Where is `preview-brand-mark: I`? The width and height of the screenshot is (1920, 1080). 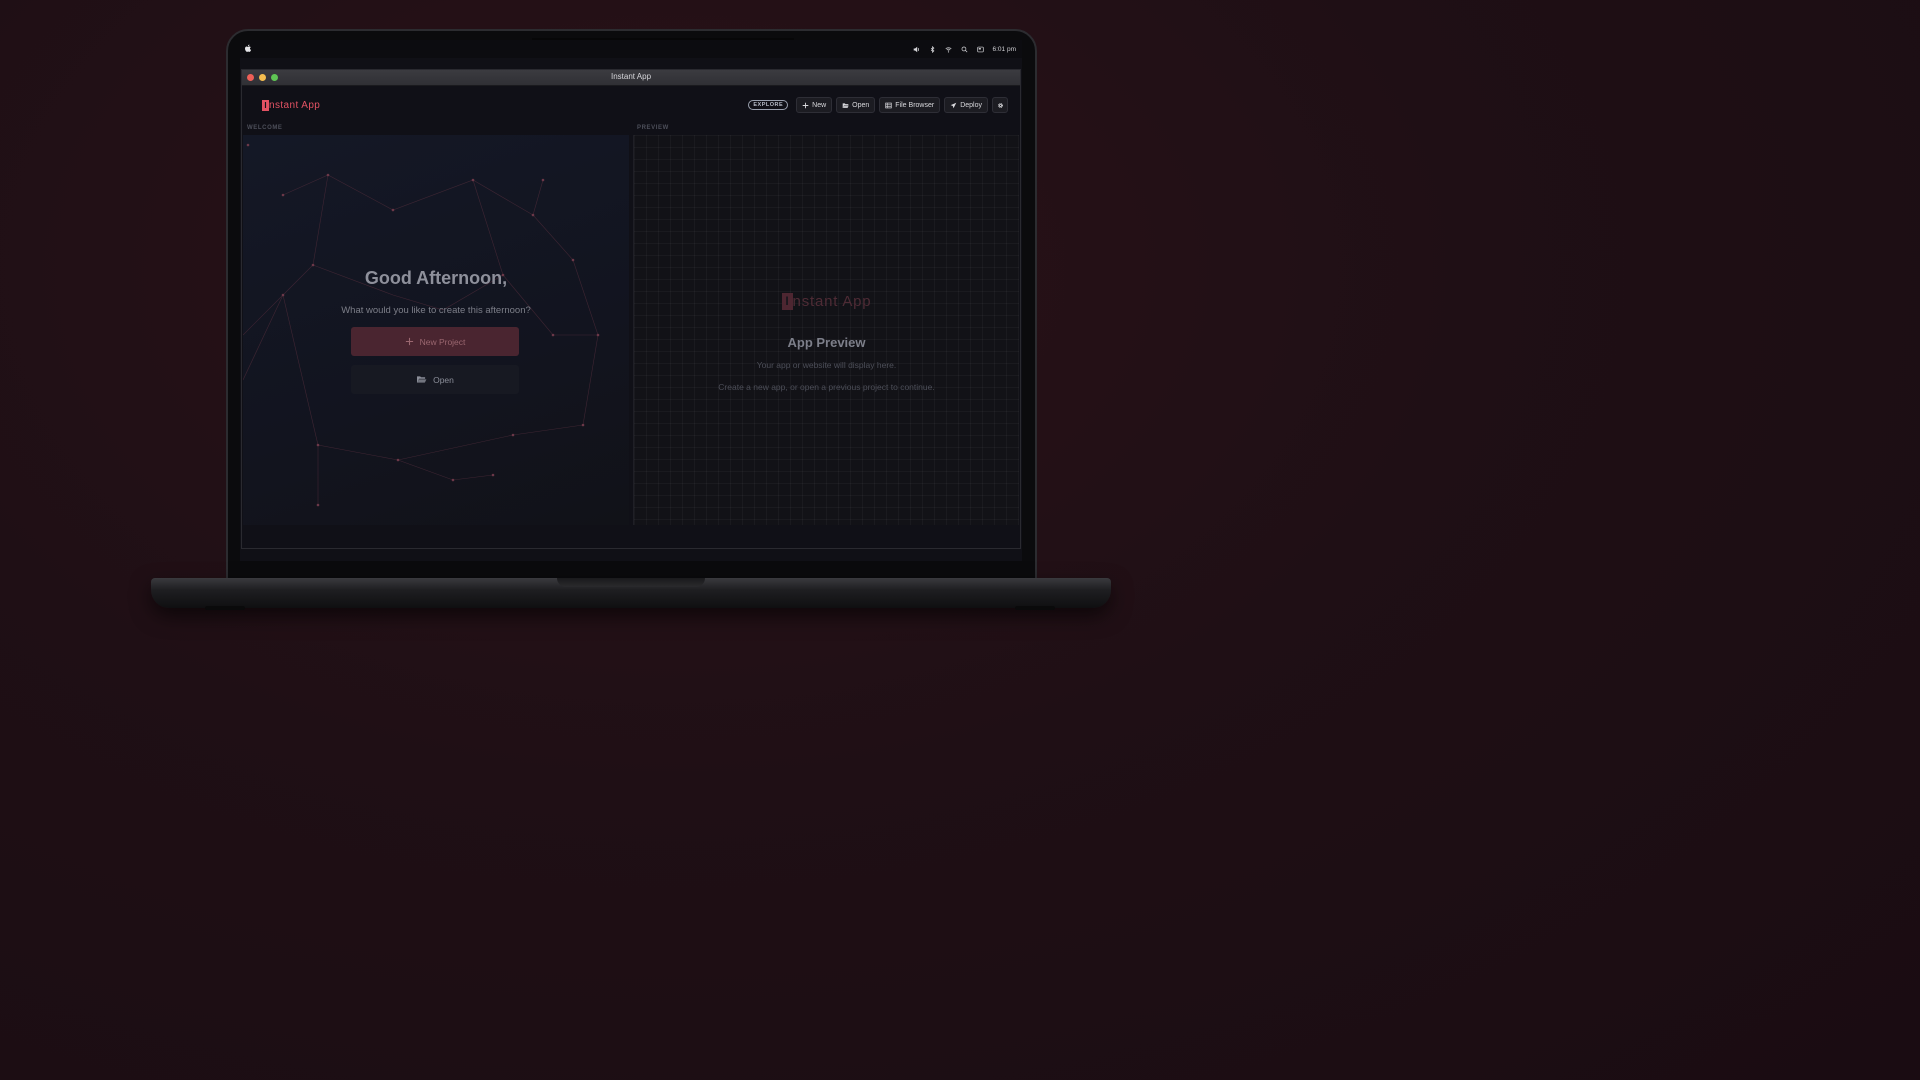 preview-brand-mark: I is located at coordinates (787, 301).